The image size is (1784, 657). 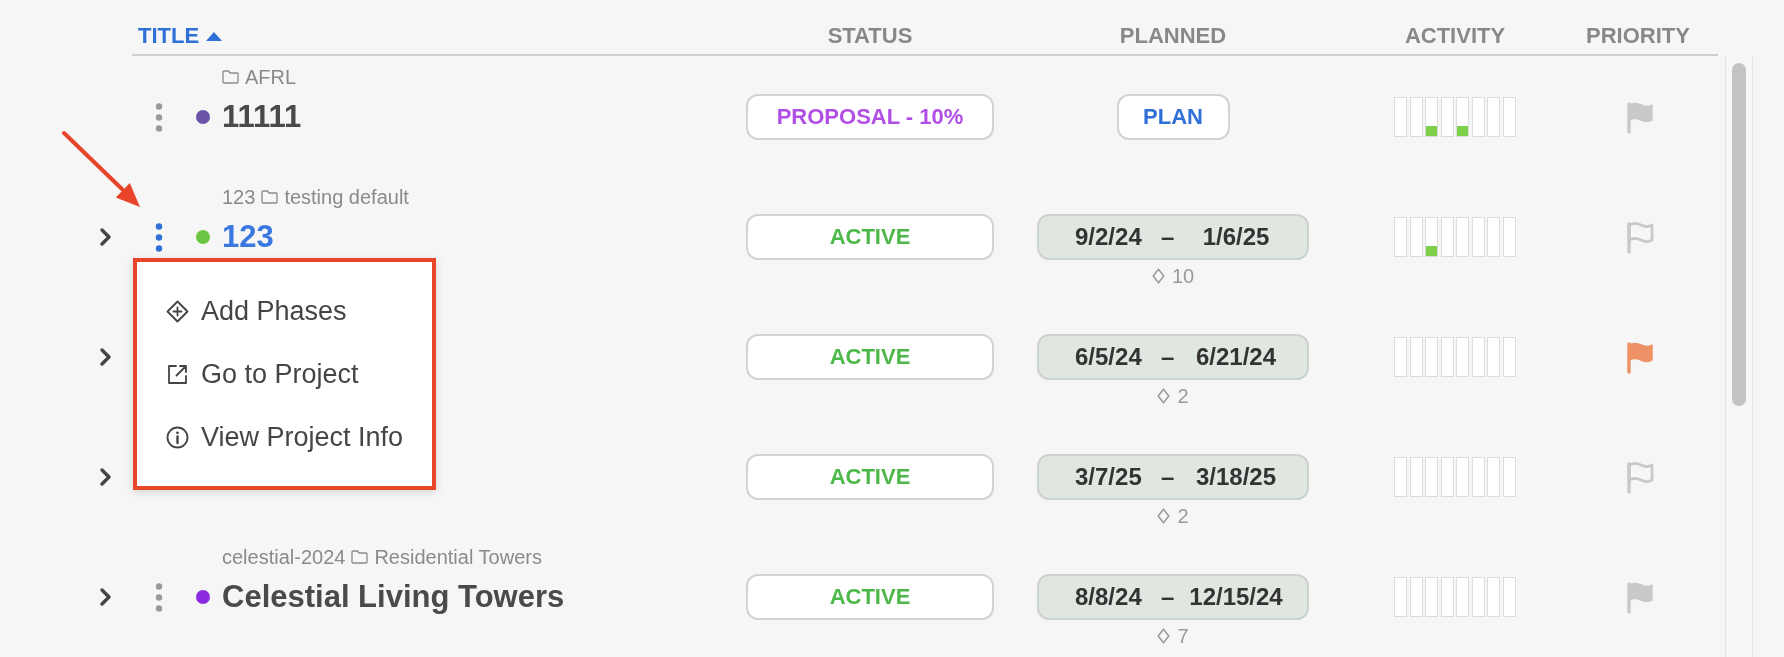 I want to click on folder-name: Residential Towers, so click(x=458, y=557).